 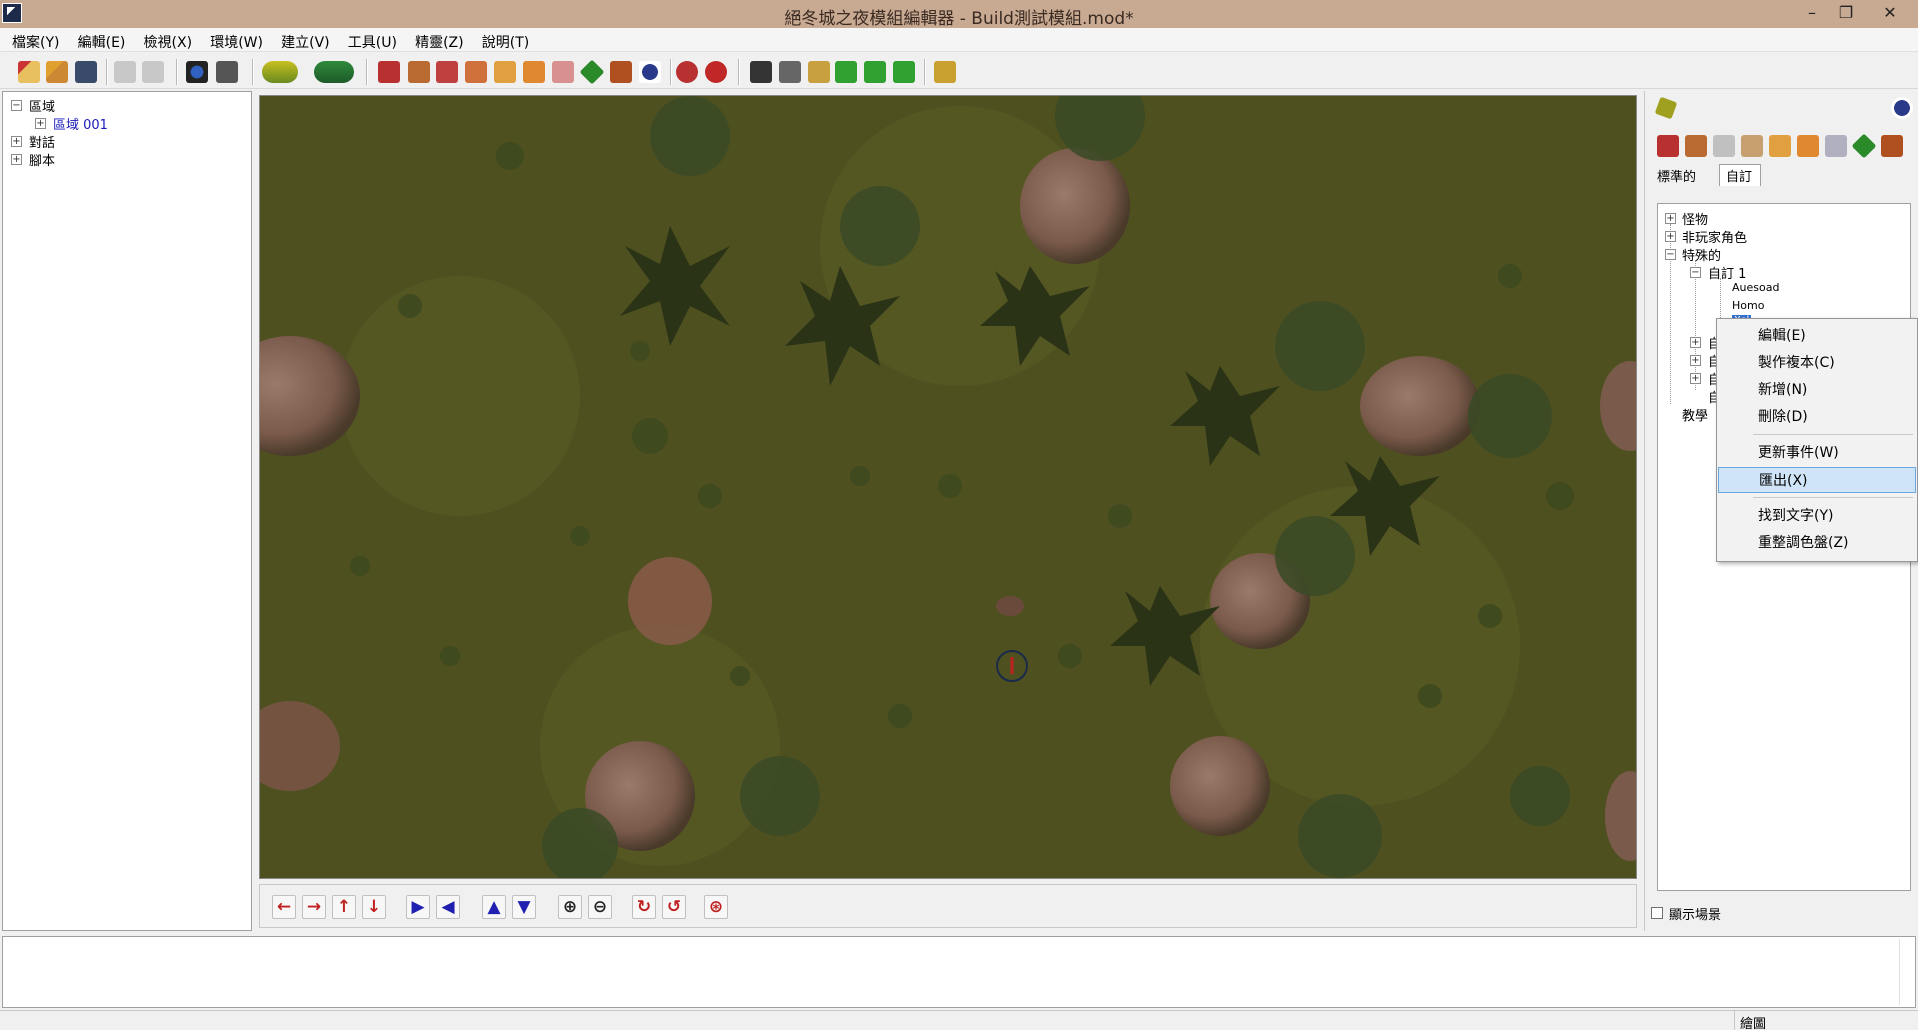 I want to click on tree-area-001: 區域 001, so click(x=80, y=123).